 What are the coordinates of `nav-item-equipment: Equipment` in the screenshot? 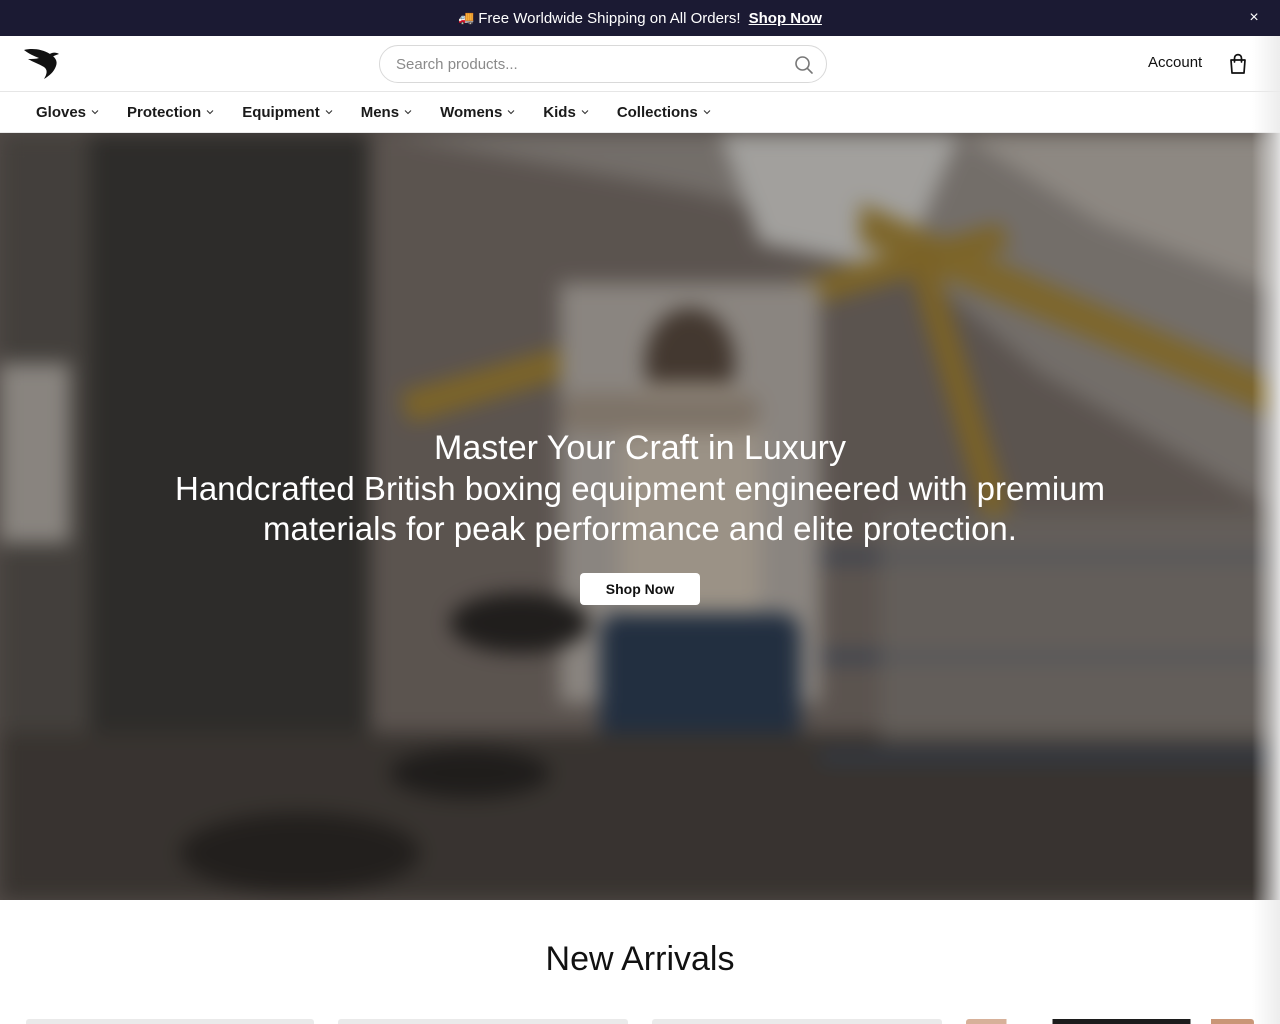 It's located at (287, 112).